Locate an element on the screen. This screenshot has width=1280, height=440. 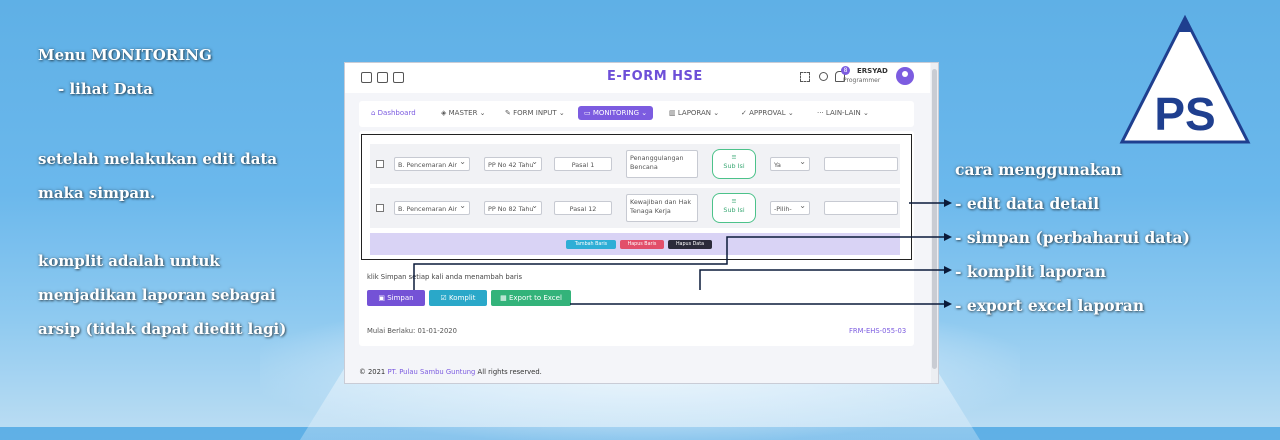
annotation-lines is located at coordinates (682, 253).